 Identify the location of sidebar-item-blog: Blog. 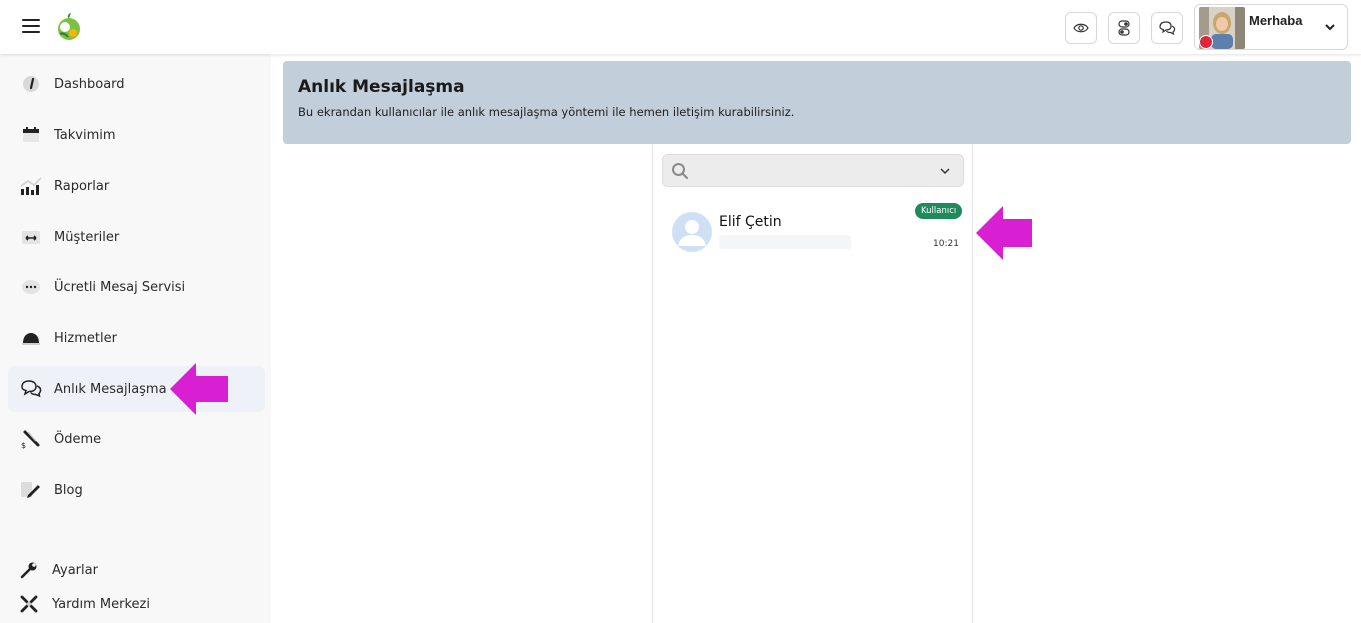
(136, 490).